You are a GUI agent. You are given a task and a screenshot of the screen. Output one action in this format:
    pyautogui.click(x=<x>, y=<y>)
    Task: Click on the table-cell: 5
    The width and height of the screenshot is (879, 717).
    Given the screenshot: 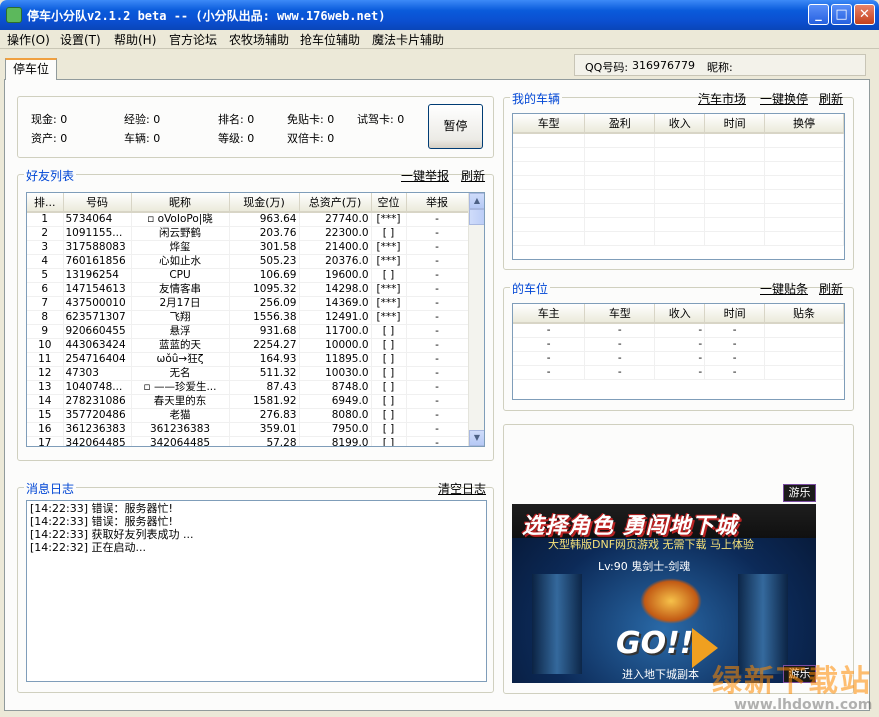 What is the action you would take?
    pyautogui.click(x=45, y=275)
    